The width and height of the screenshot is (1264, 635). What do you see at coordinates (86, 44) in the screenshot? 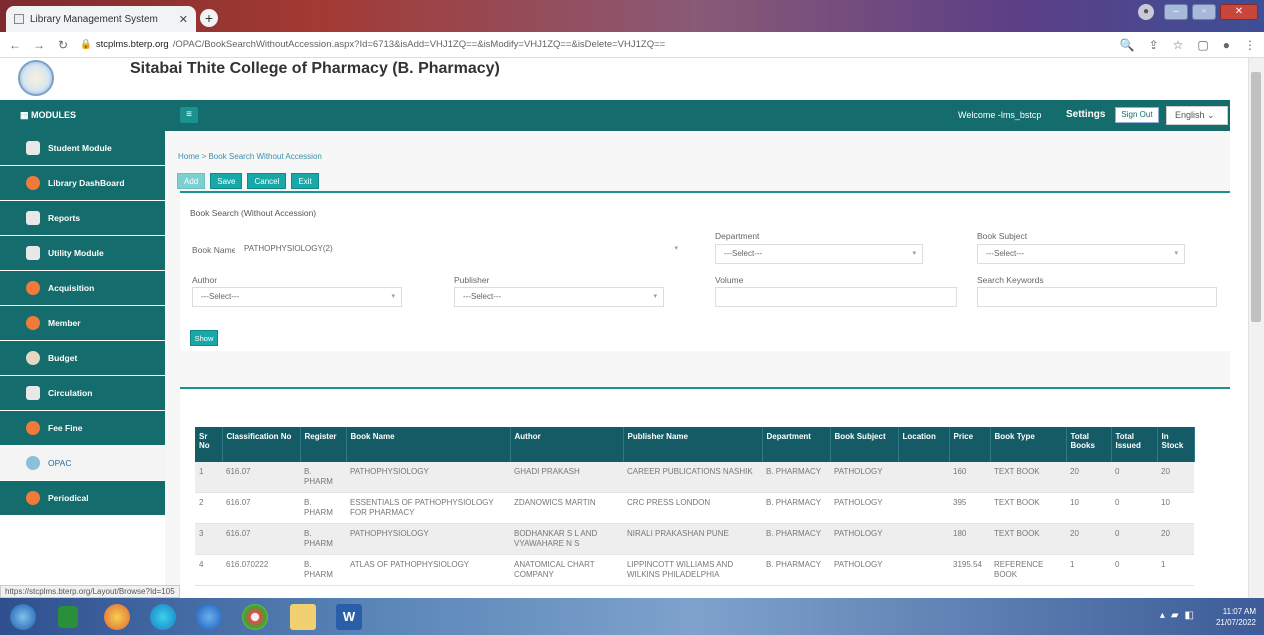
I see `lock-icon: 🔒` at bounding box center [86, 44].